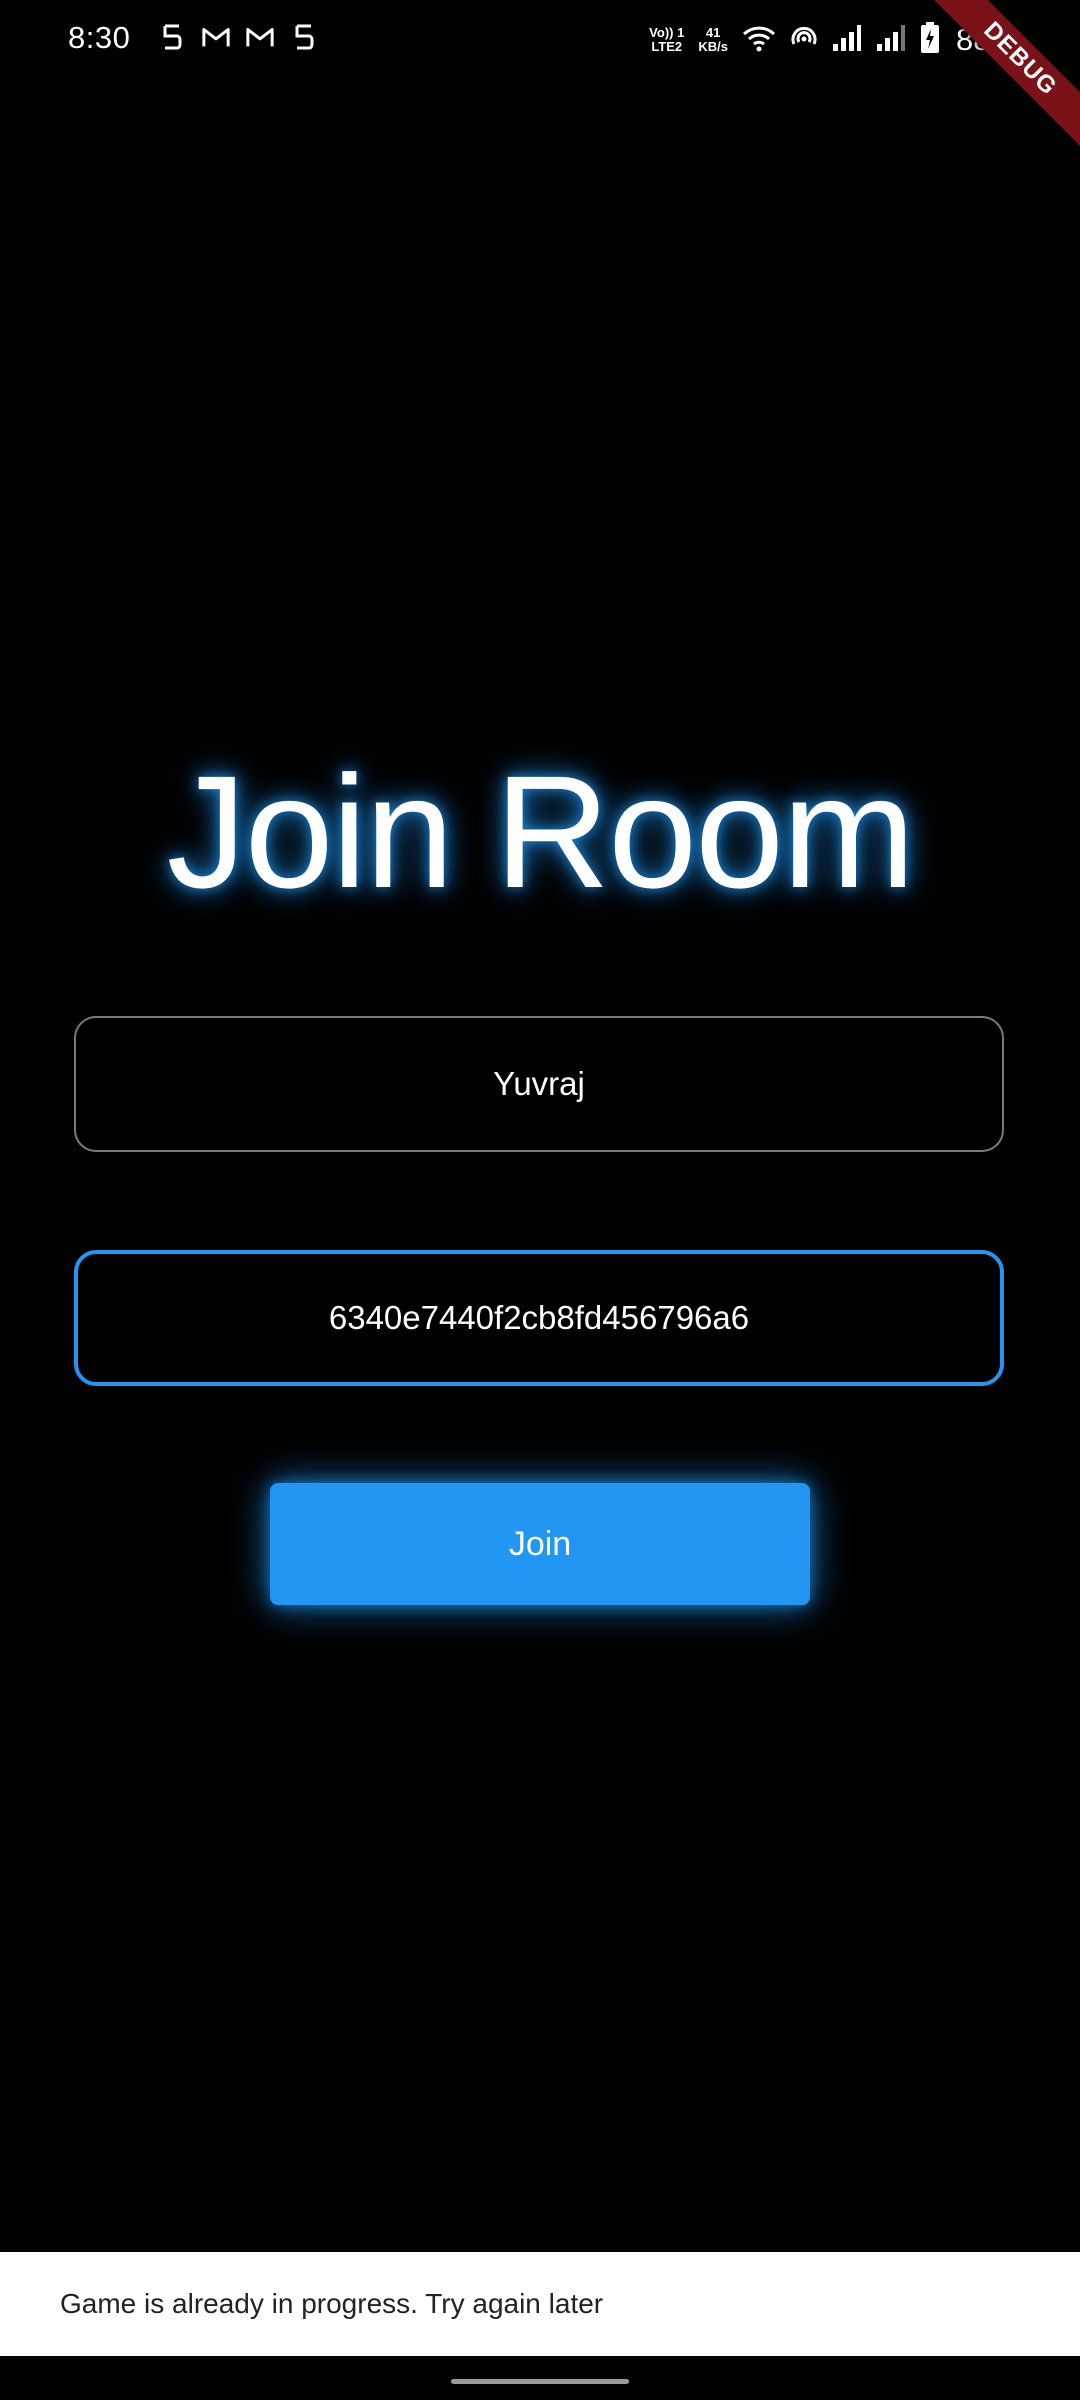 The width and height of the screenshot is (1080, 2400). What do you see at coordinates (238, 37) in the screenshot?
I see `notification-icons` at bounding box center [238, 37].